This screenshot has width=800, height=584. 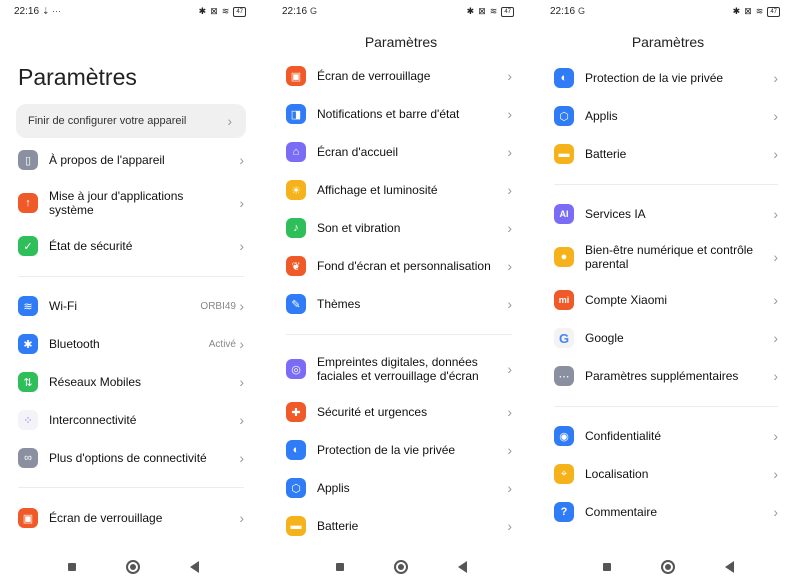 I want to click on brightness-icon: ☀, so click(x=296, y=190).